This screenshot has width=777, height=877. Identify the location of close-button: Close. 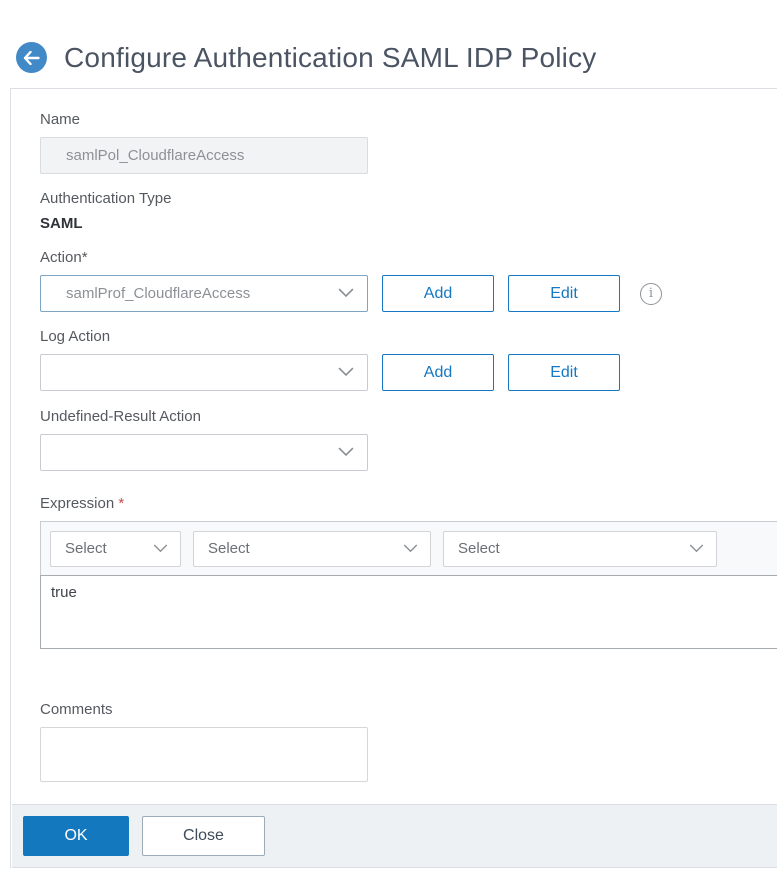
(203, 836).